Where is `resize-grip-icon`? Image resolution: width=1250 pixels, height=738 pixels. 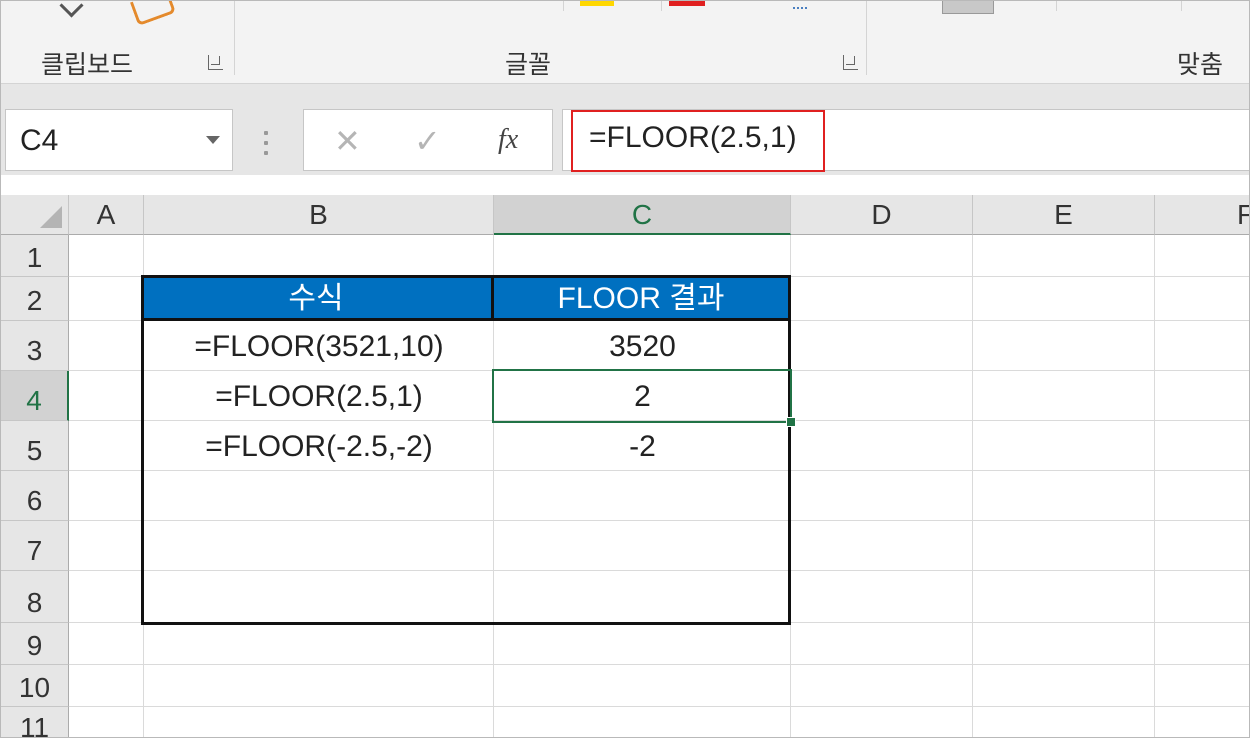 resize-grip-icon is located at coordinates (266, 142).